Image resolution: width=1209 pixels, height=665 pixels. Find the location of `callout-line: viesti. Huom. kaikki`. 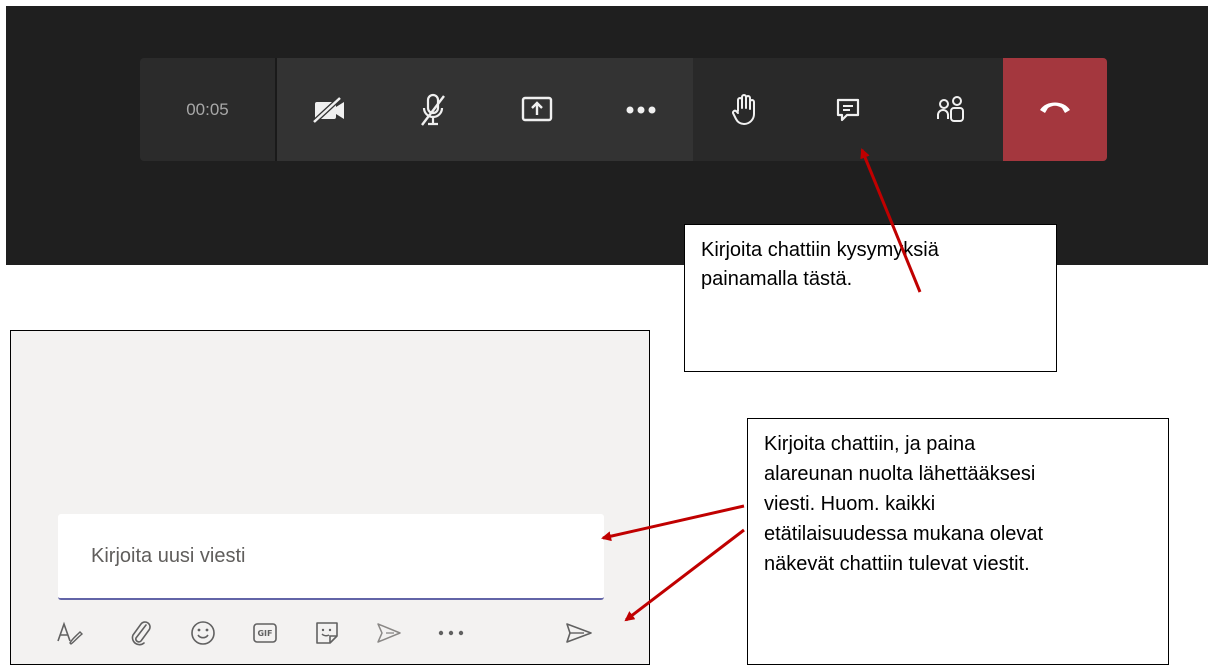

callout-line: viesti. Huom. kaikki is located at coordinates (850, 504).